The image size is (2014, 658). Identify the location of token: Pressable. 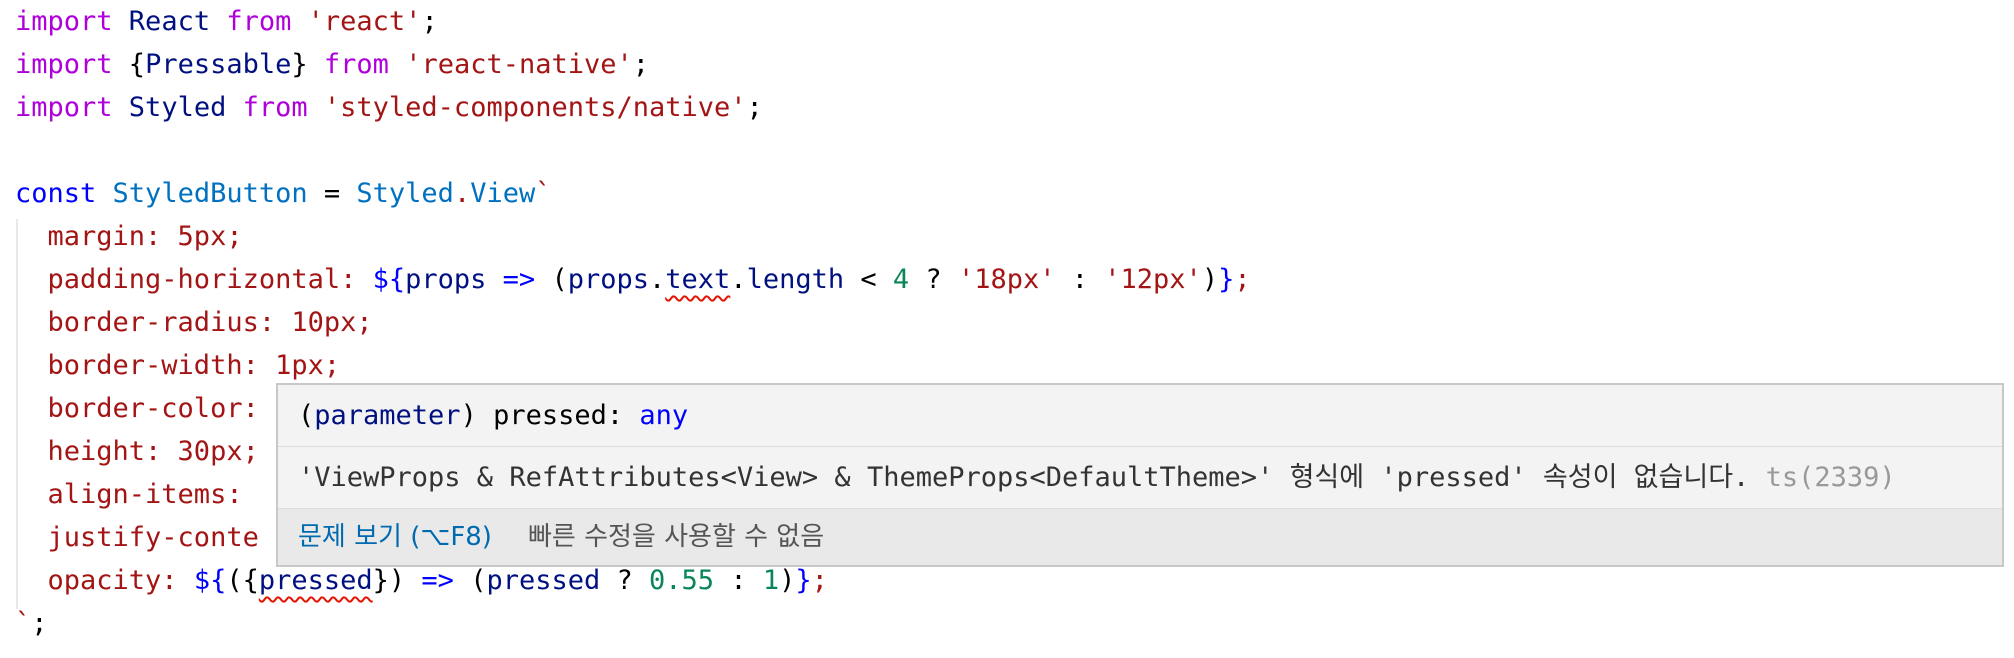
(218, 64).